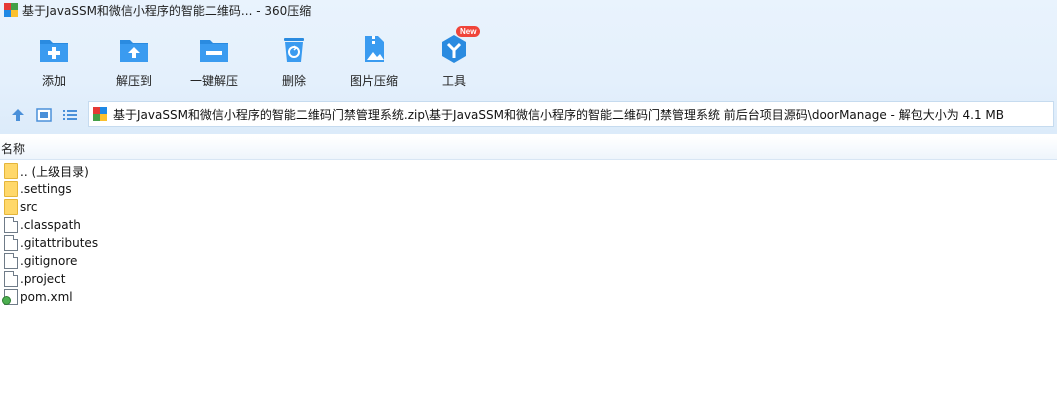 The width and height of the screenshot is (1057, 420). I want to click on item-name: .project, so click(43, 279).